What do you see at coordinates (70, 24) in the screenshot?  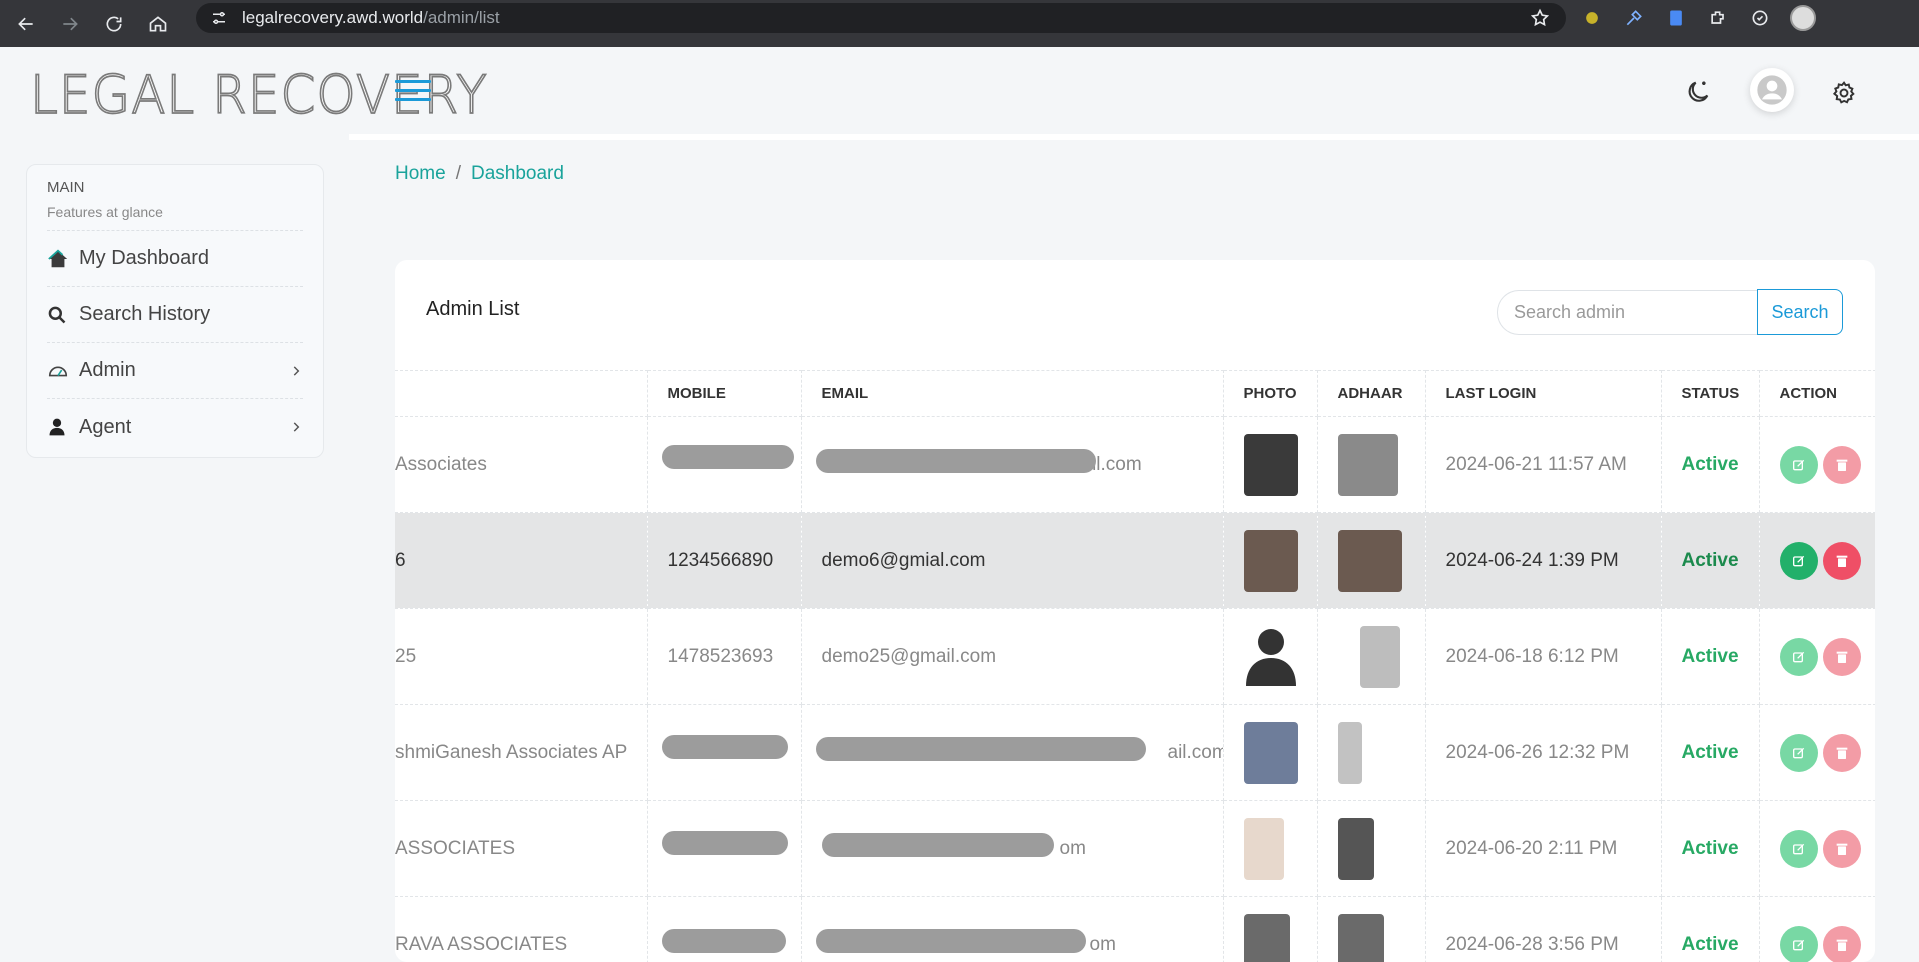 I see `forward-arrow-icon` at bounding box center [70, 24].